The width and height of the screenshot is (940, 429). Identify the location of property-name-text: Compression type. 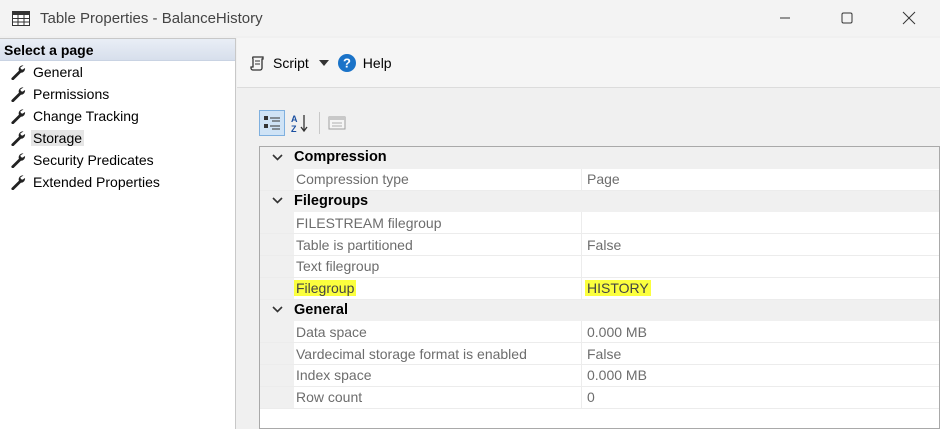
(352, 179).